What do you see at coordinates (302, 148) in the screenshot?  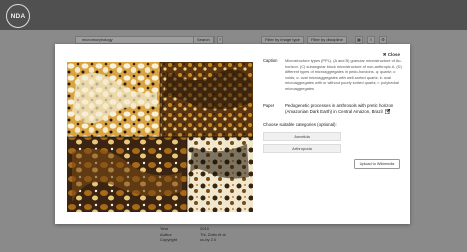 I see `category-button-arthropoda: Arthropoda` at bounding box center [302, 148].